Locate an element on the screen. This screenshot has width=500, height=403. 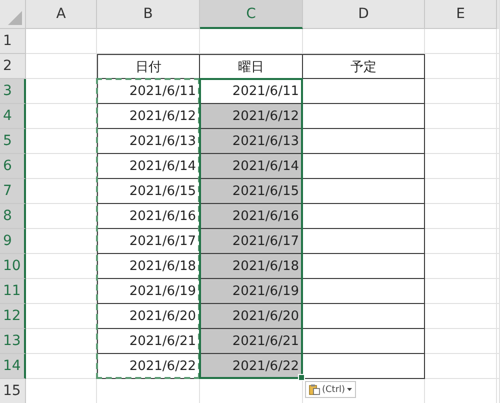
row-header: 3 is located at coordinates (13, 91).